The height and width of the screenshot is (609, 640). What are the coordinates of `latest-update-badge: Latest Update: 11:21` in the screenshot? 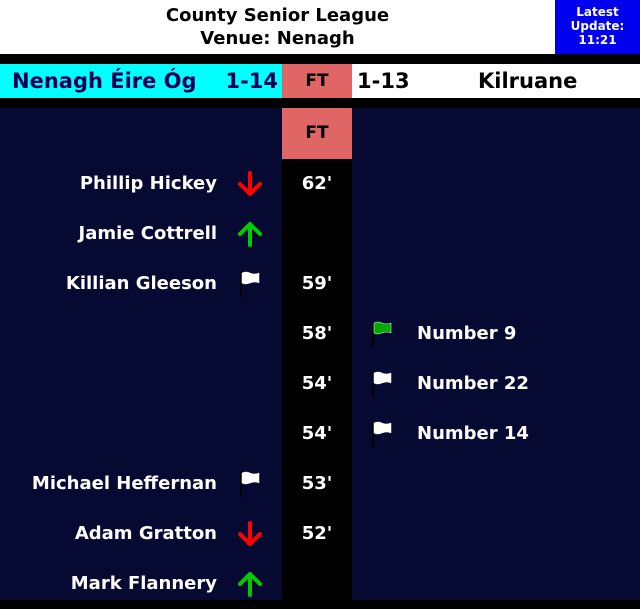 It's located at (597, 27).